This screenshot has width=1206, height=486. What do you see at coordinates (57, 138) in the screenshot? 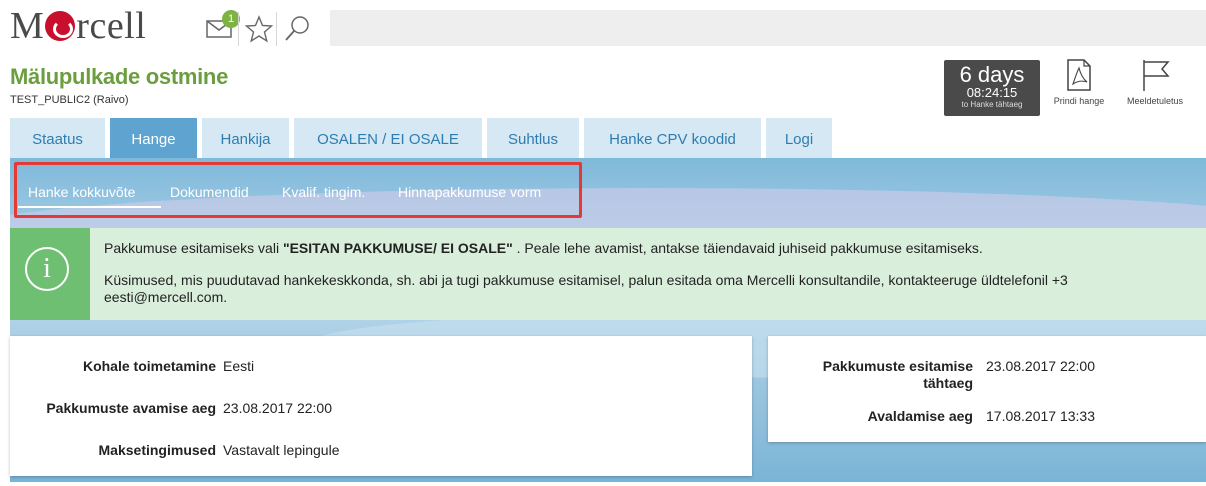
I see `tab-staatus: Staatus` at bounding box center [57, 138].